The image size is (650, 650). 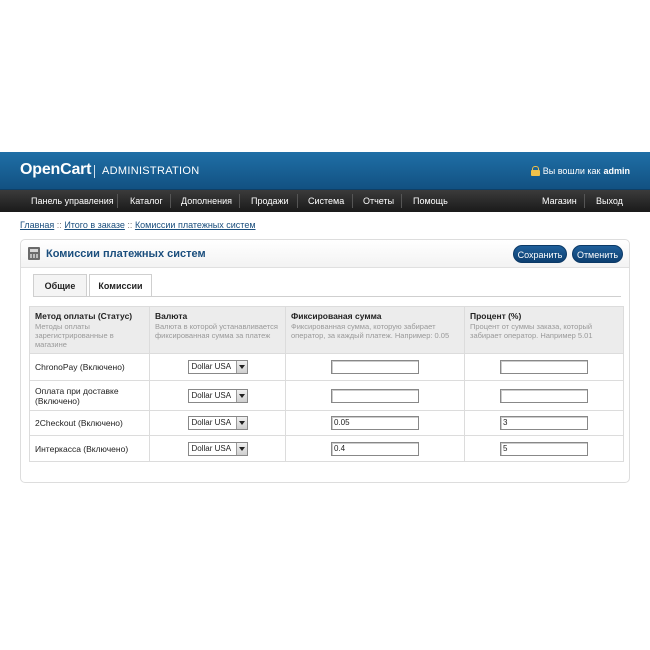 What do you see at coordinates (120, 285) in the screenshot?
I see `tab-commissions: Комиссии` at bounding box center [120, 285].